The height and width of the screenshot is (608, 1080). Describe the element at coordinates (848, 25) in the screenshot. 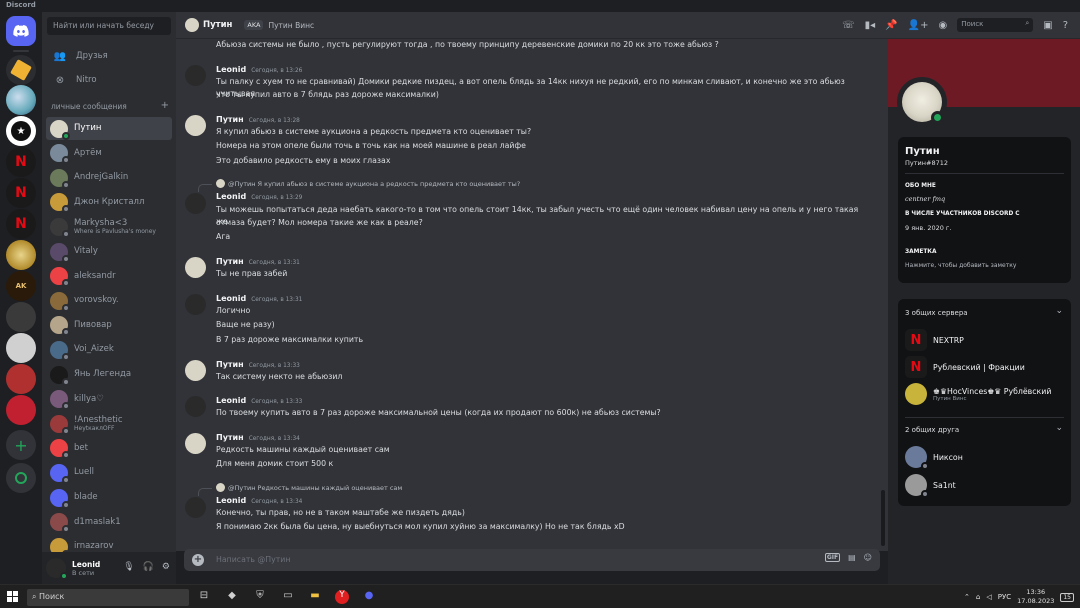

I see `phone-call-icon: ☏` at that location.